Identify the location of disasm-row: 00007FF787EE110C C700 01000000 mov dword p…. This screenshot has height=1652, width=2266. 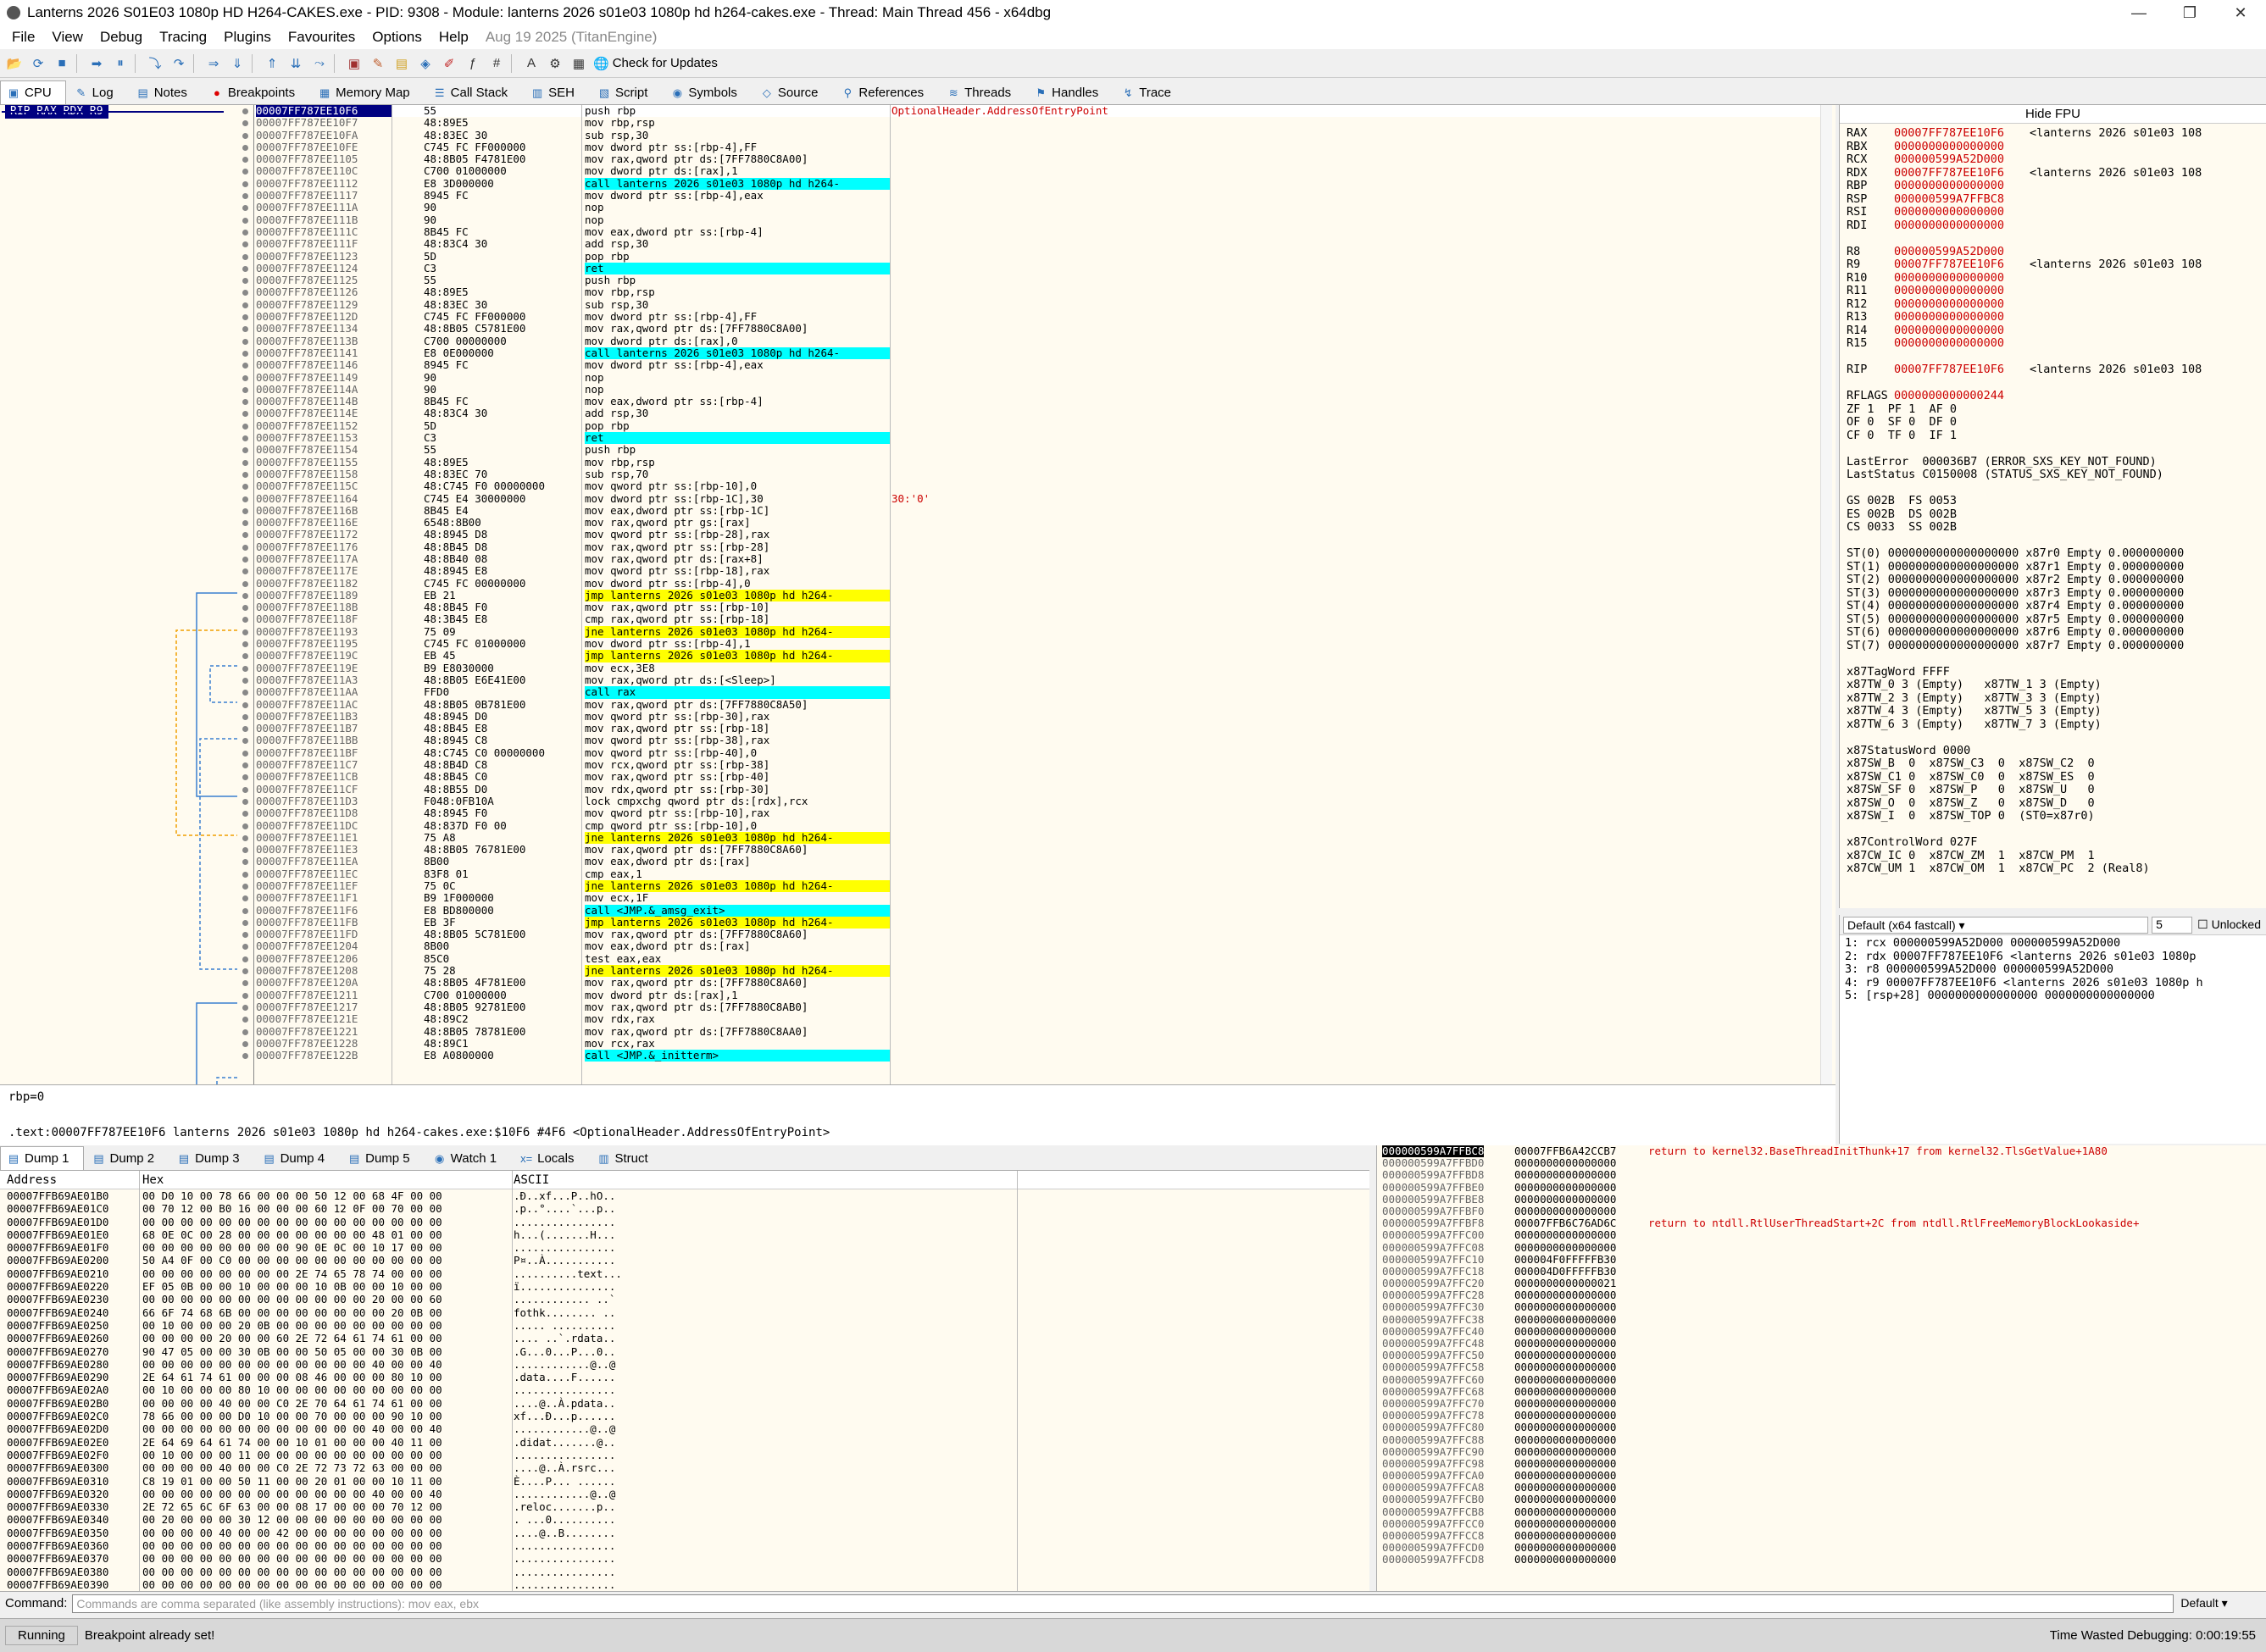
(1032, 171).